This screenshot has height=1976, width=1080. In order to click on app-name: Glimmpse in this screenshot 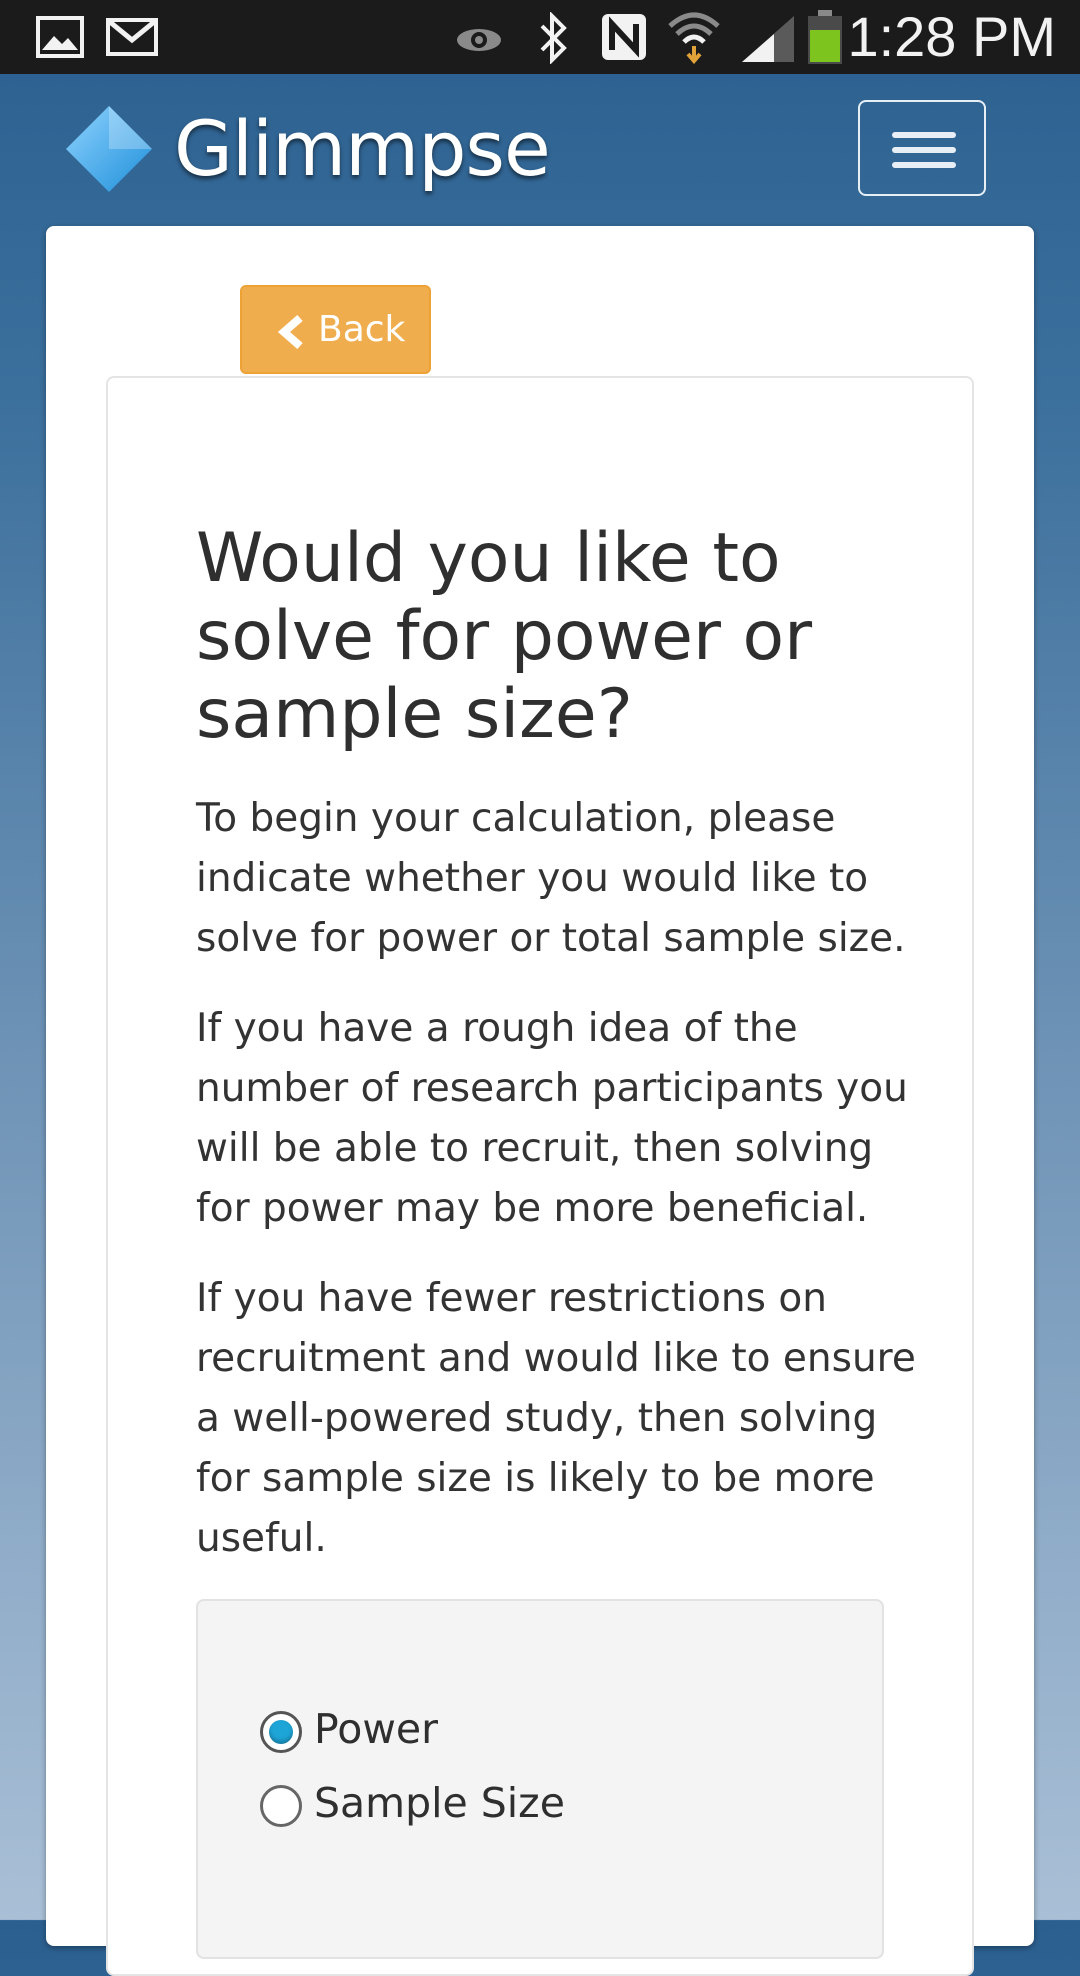, I will do `click(362, 148)`.